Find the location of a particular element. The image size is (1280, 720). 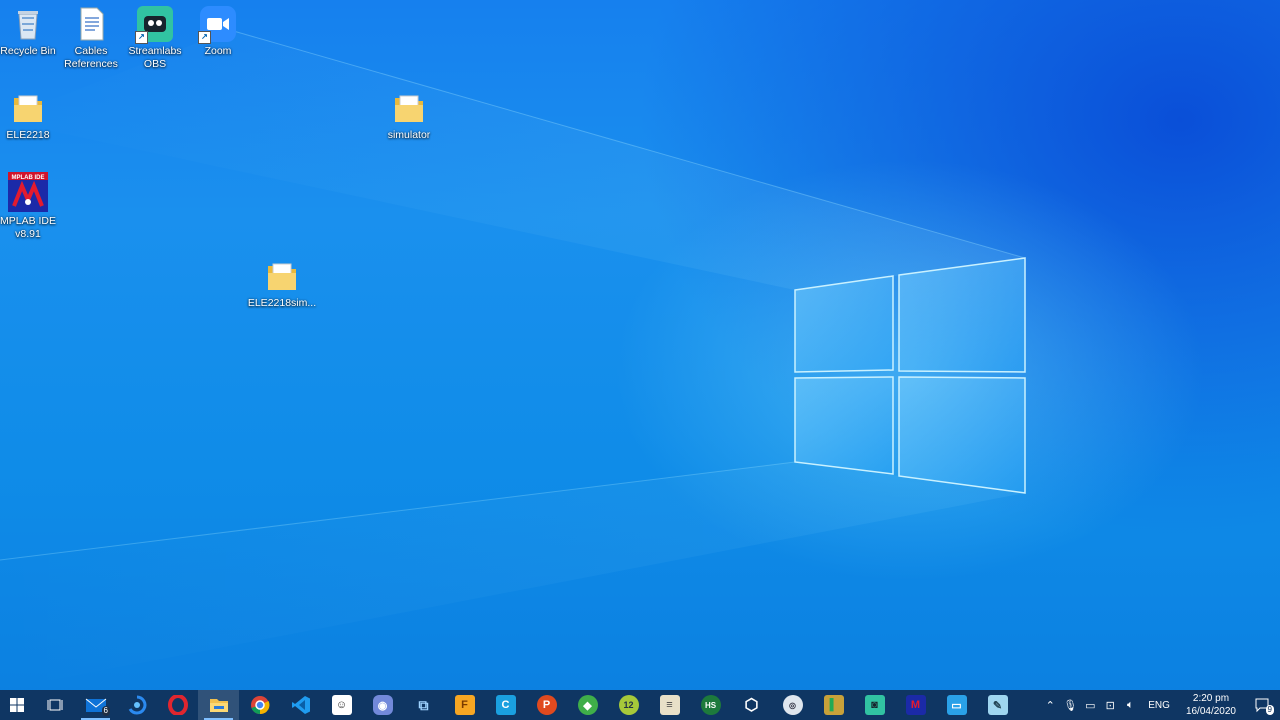

mplab-icon: MPLAB IDE is located at coordinates (28, 192).